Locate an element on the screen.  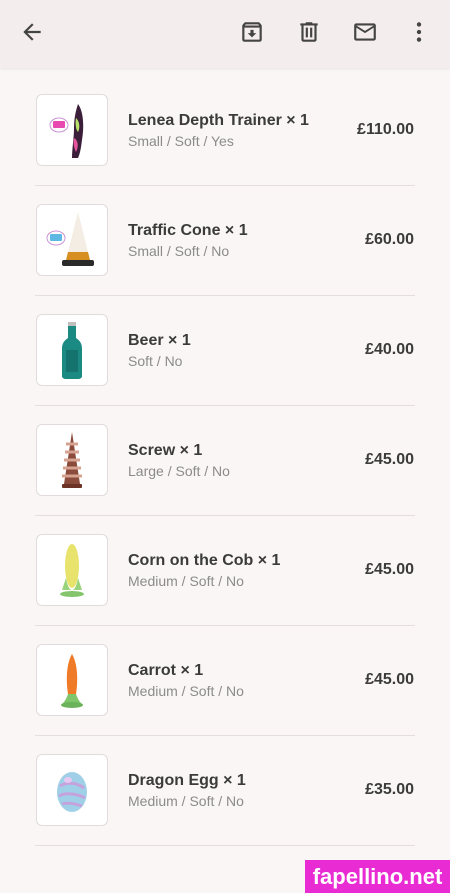
more-options-button is located at coordinates (419, 32).